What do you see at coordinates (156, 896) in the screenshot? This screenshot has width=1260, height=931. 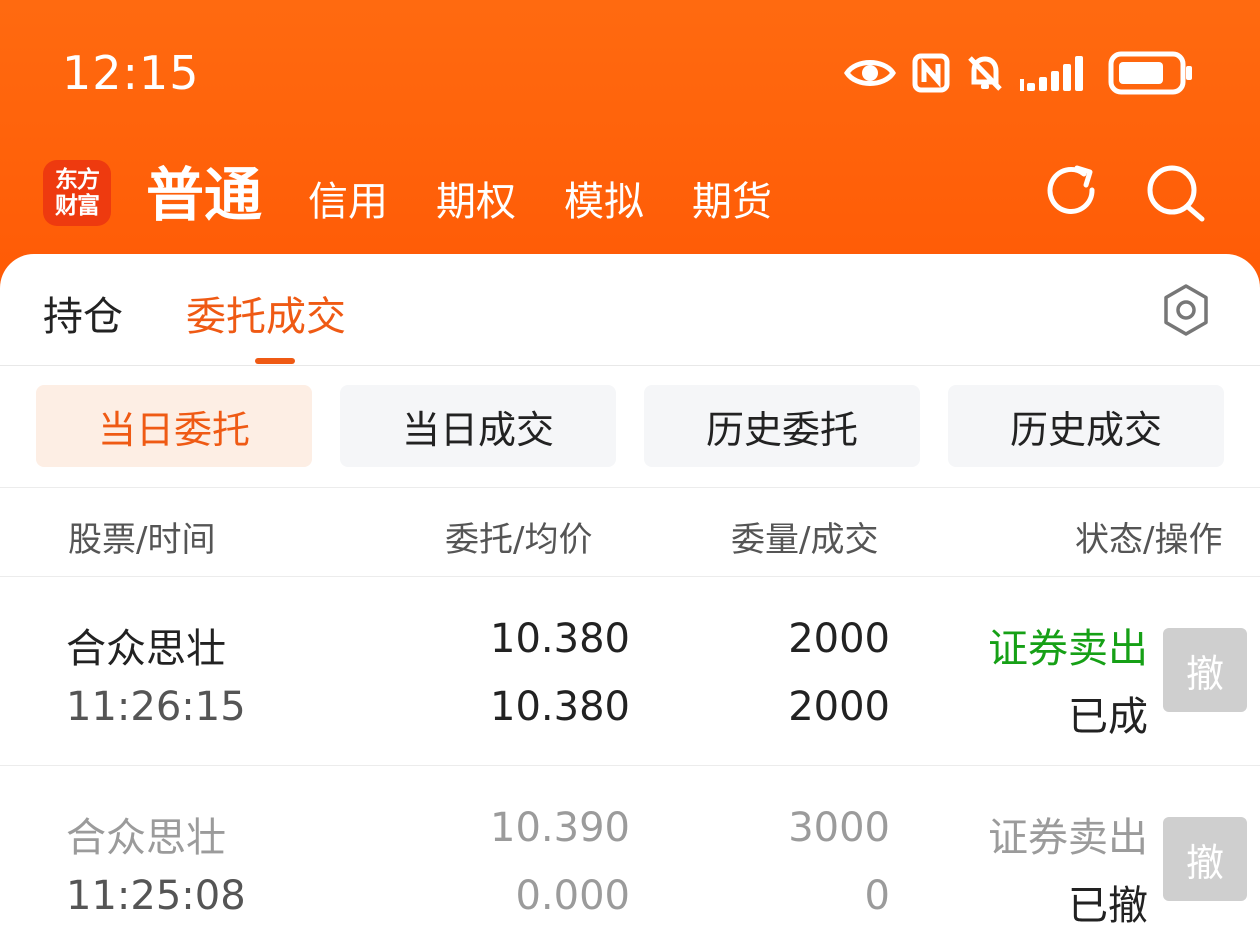 I see `order-time: 11:25:08` at bounding box center [156, 896].